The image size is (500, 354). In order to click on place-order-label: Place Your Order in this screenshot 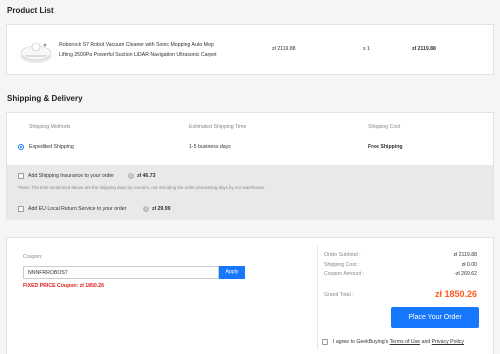, I will do `click(435, 317)`.